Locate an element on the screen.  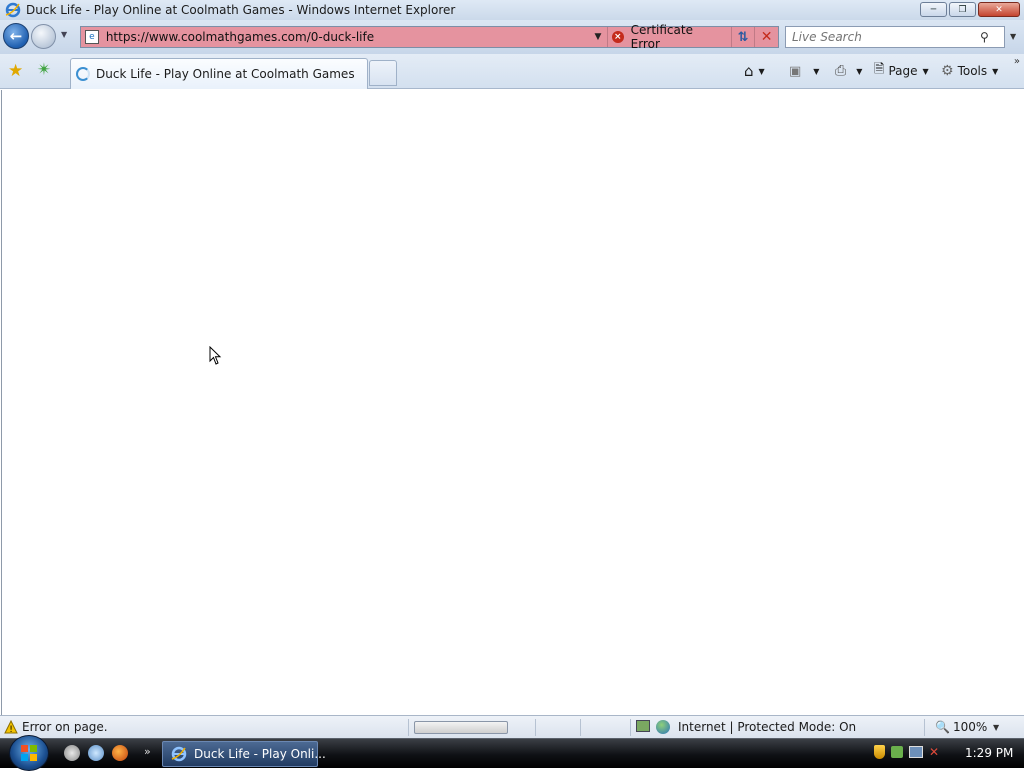
start-button is located at coordinates (29, 753).